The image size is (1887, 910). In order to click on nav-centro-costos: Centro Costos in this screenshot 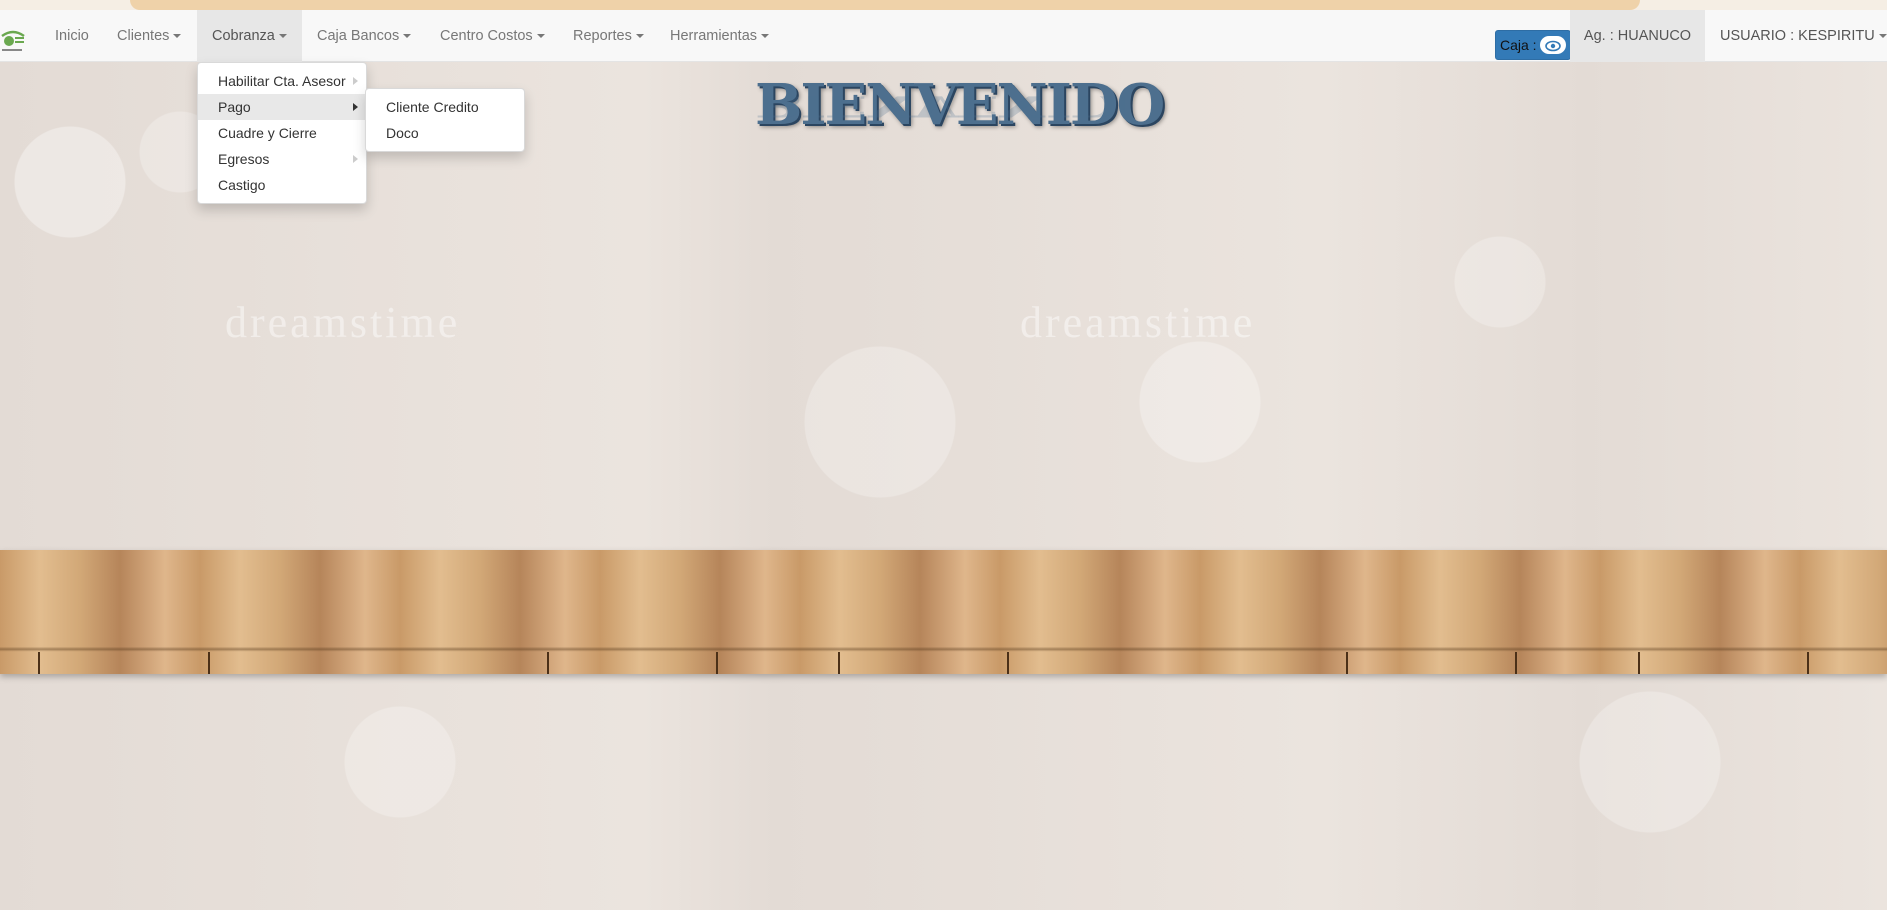, I will do `click(492, 36)`.